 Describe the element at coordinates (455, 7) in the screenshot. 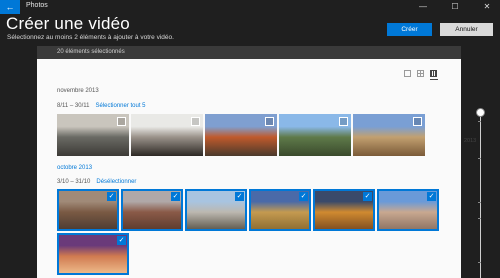

I see `maximize-icon: ☐` at that location.